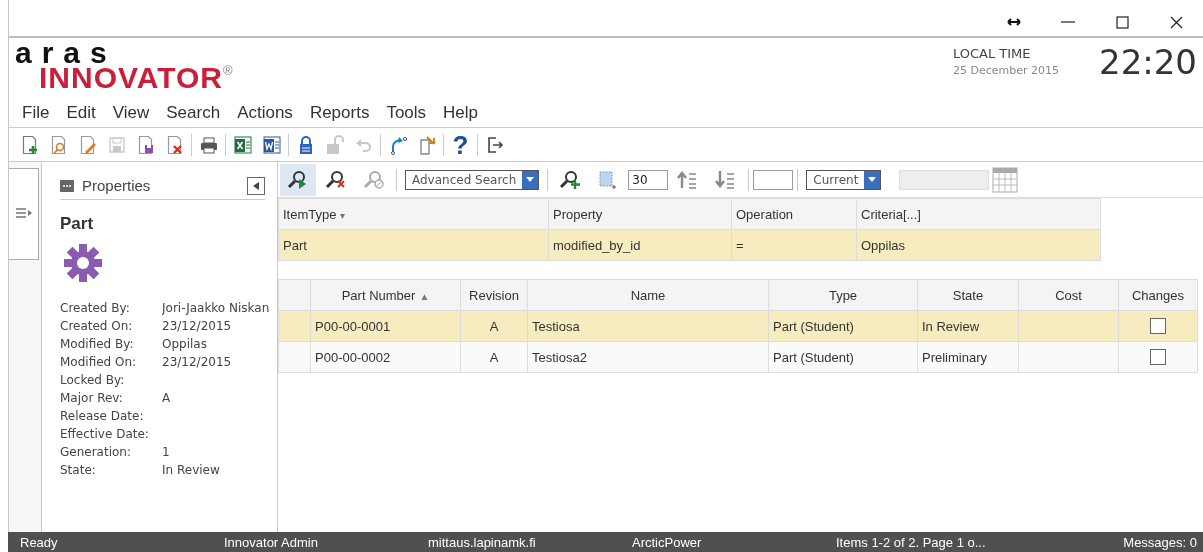 Image resolution: width=1203 pixels, height=552 pixels. What do you see at coordinates (578, 214) in the screenshot?
I see `column-header: Property` at bounding box center [578, 214].